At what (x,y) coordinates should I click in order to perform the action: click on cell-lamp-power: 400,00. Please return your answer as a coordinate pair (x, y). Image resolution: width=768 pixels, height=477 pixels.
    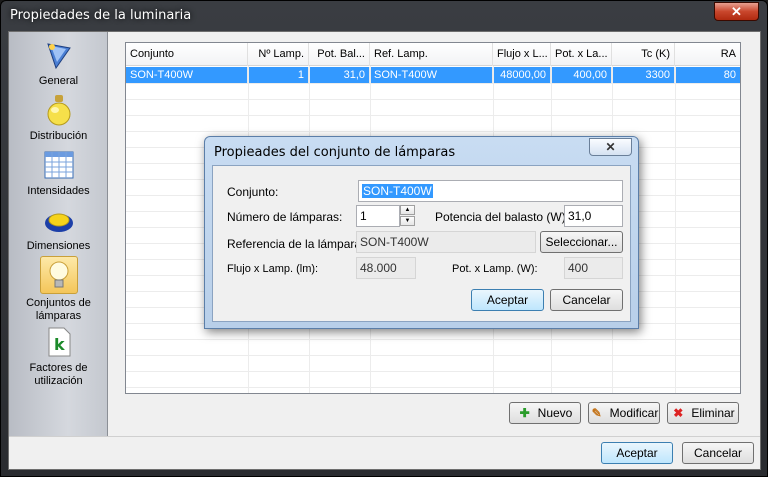
    Looking at the image, I should click on (581, 75).